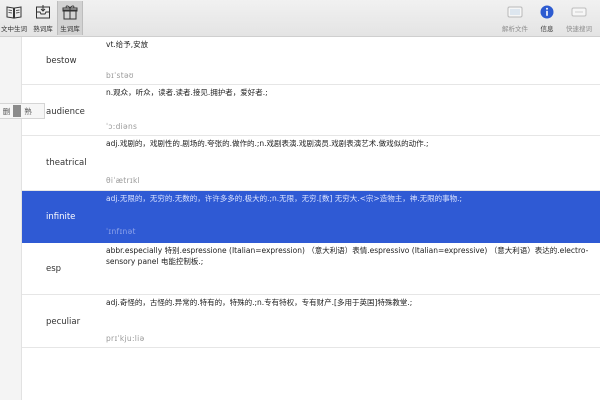  Describe the element at coordinates (515, 29) in the screenshot. I see `tool-label: 解析文件` at that location.